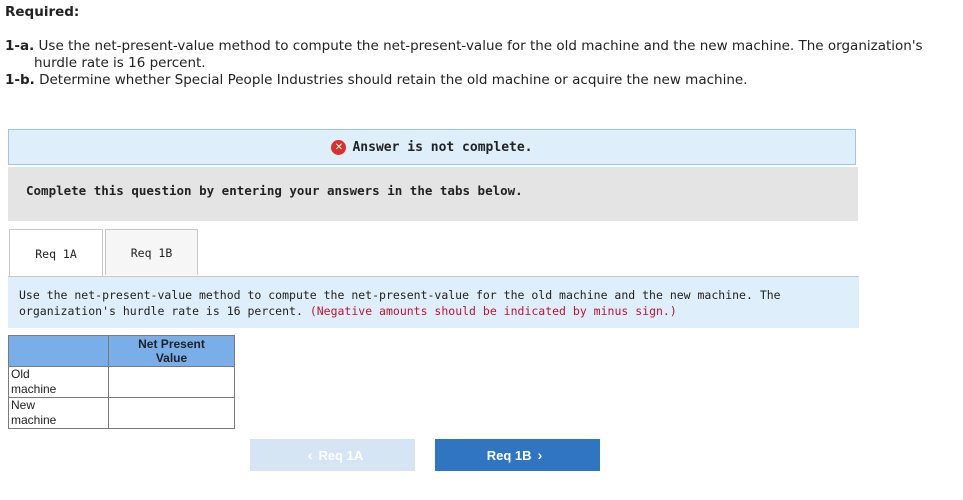 This screenshot has height=500, width=963. Describe the element at coordinates (42, 12) in the screenshot. I see `required-heading: Required:` at that location.